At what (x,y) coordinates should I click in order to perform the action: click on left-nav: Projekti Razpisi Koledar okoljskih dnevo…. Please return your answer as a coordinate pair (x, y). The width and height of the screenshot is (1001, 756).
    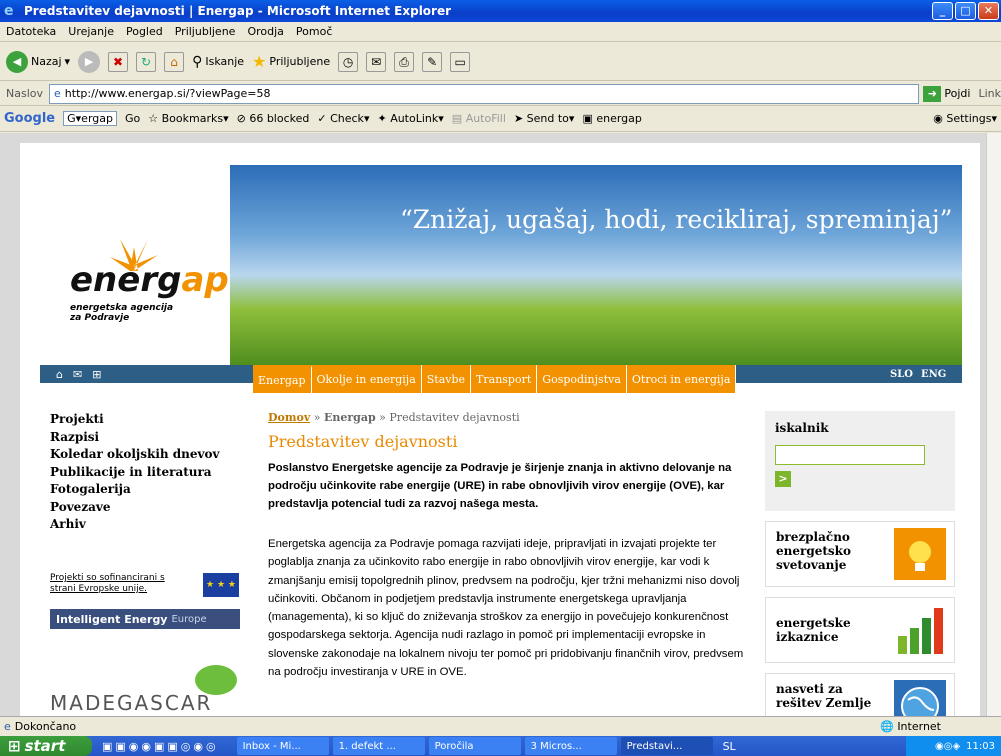
    Looking at the image, I should click on (145, 468).